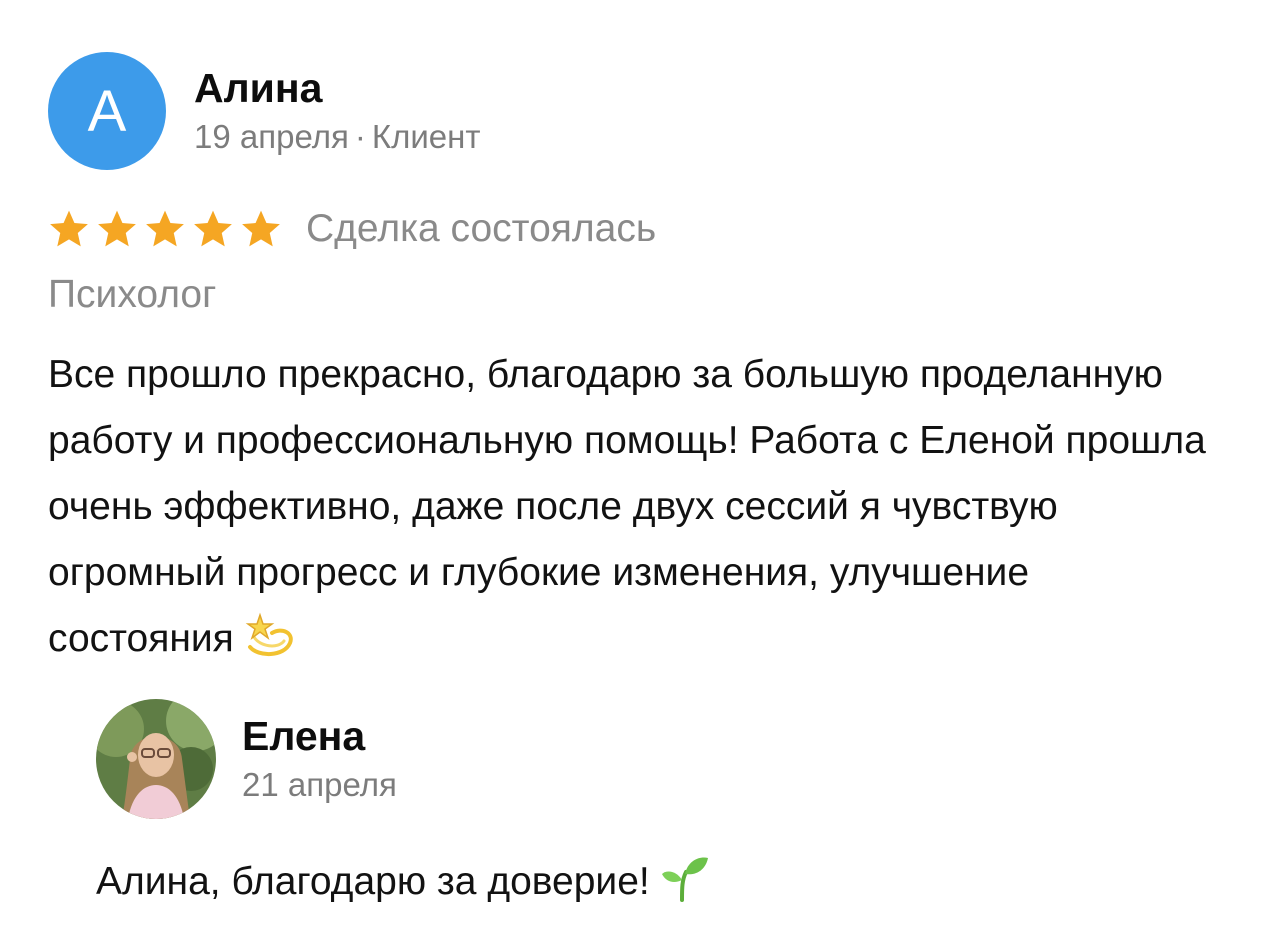 The image size is (1284, 934). Describe the element at coordinates (481, 228) in the screenshot. I see `deal-status: Сделка состоялась` at that location.